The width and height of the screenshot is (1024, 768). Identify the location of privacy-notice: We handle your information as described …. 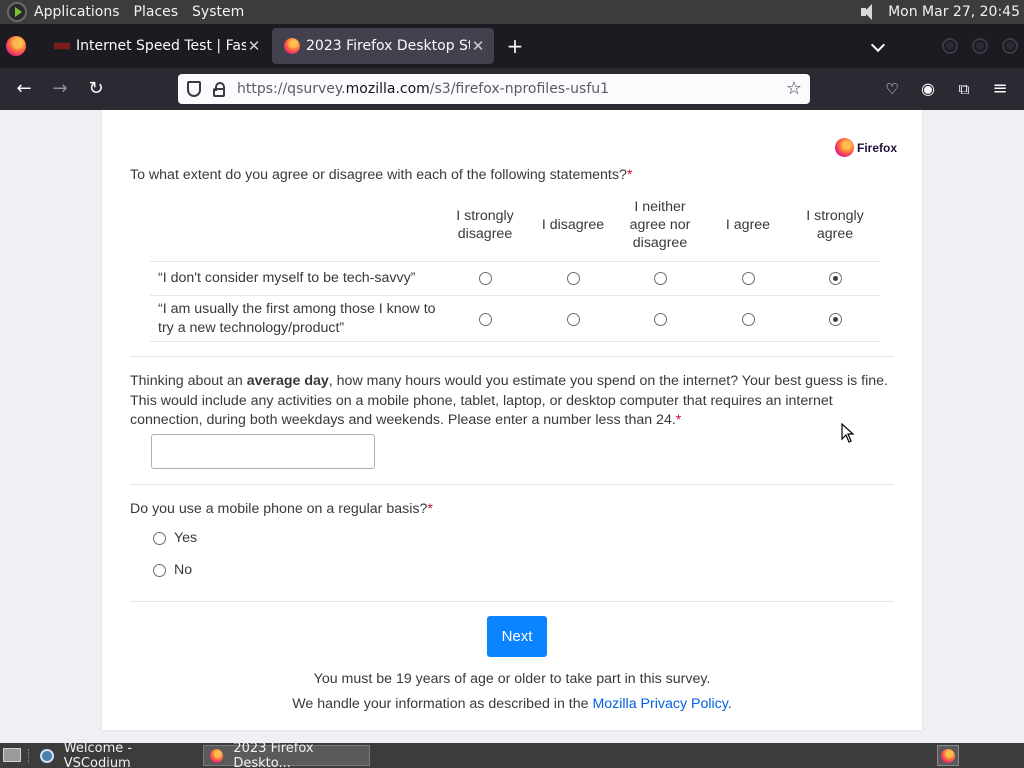
(512, 704).